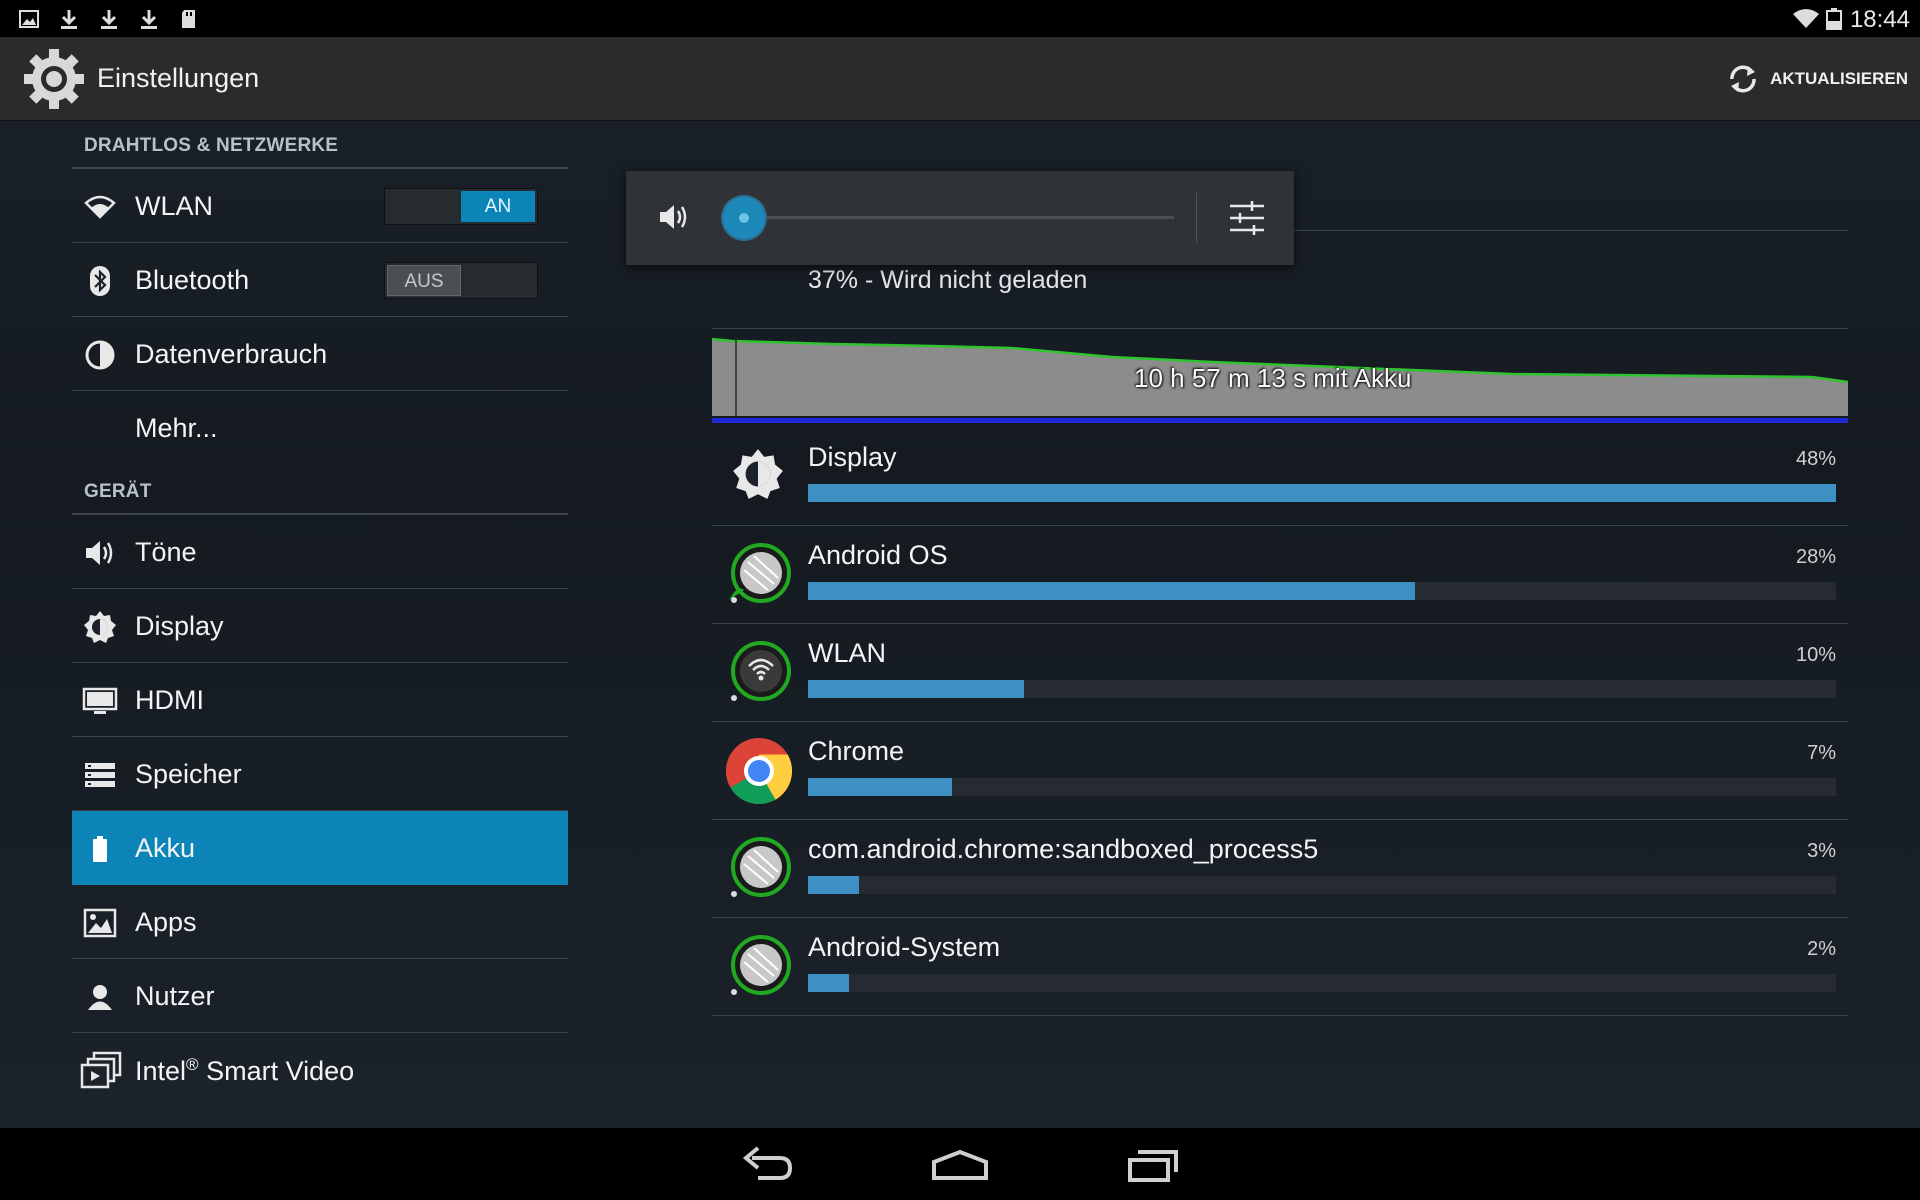  What do you see at coordinates (960, 18) in the screenshot?
I see `status-bar: 18:44` at bounding box center [960, 18].